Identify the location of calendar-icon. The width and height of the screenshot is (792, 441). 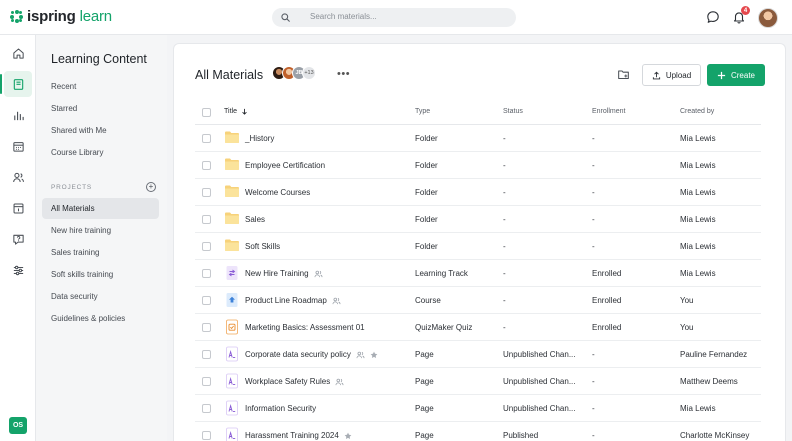
(18, 146).